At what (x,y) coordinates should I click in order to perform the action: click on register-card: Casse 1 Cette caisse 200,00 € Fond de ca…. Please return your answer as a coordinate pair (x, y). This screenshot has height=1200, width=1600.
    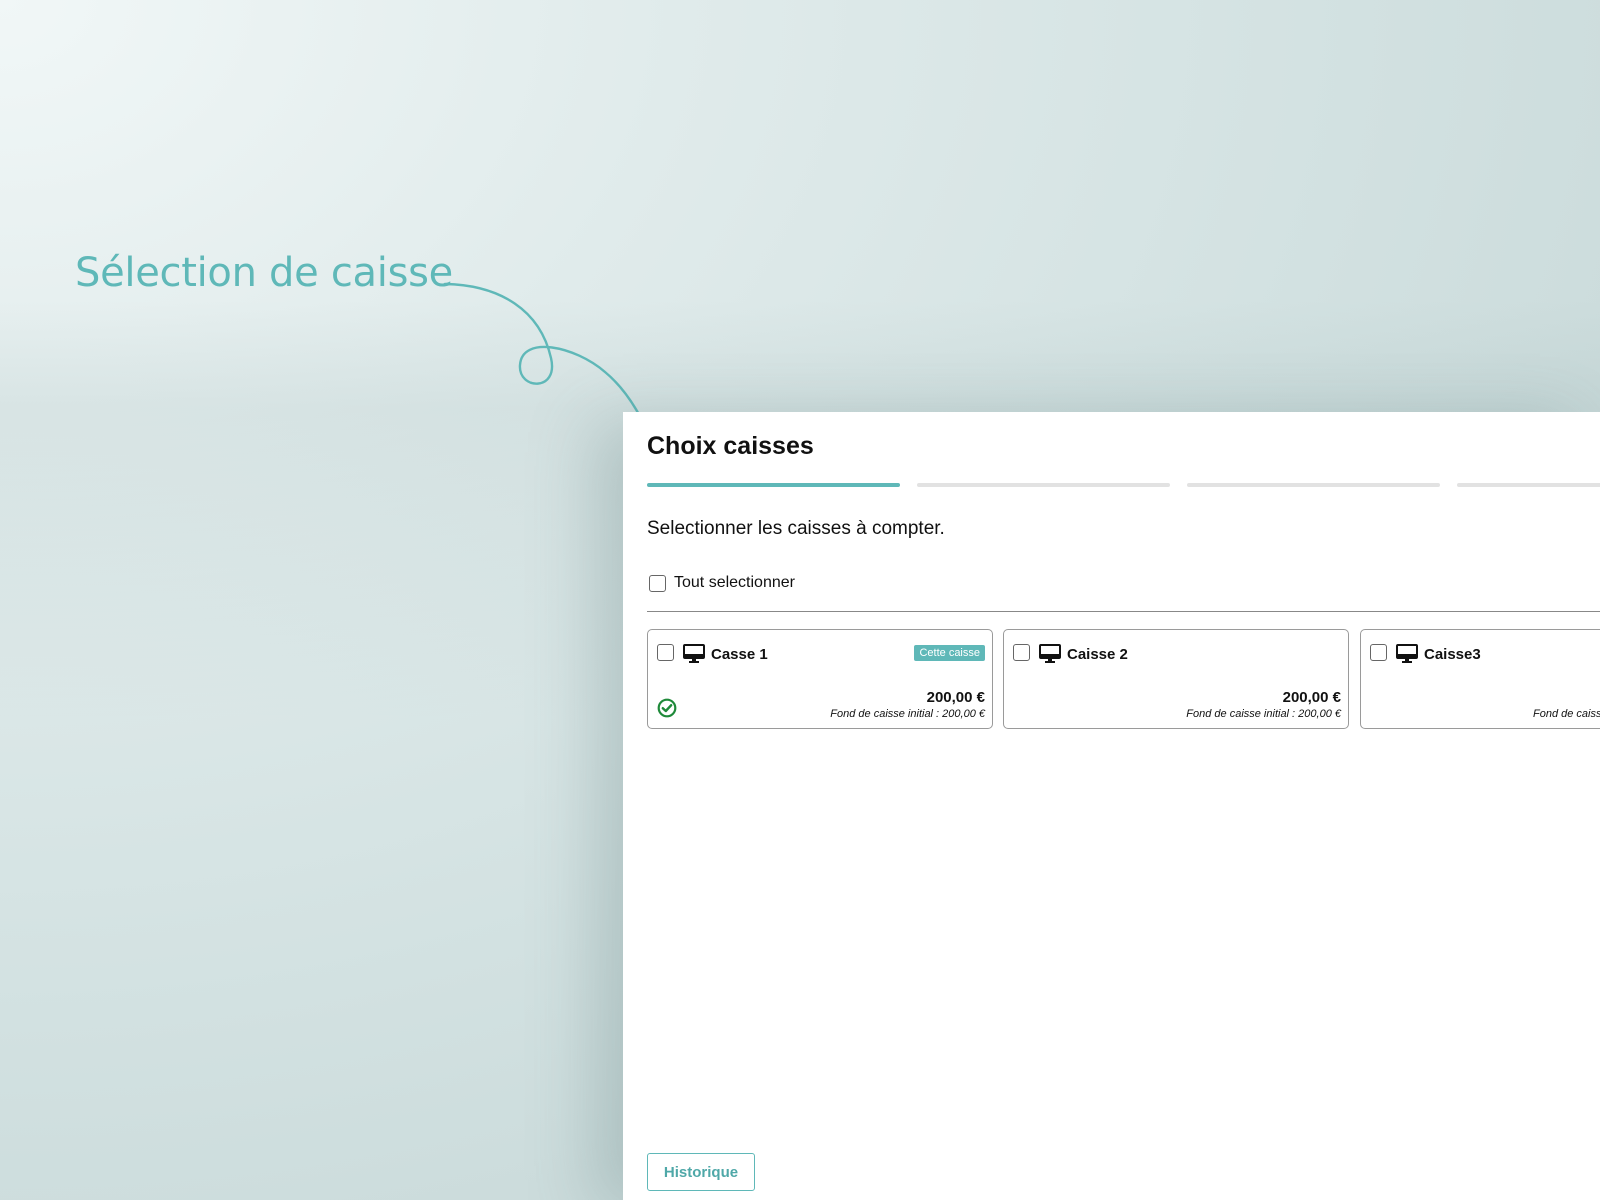
    Looking at the image, I should click on (820, 679).